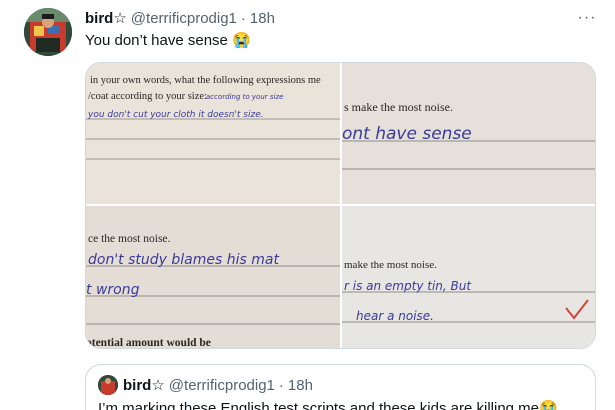  What do you see at coordinates (137, 385) in the screenshot?
I see `quoted-author-name: bird` at bounding box center [137, 385].